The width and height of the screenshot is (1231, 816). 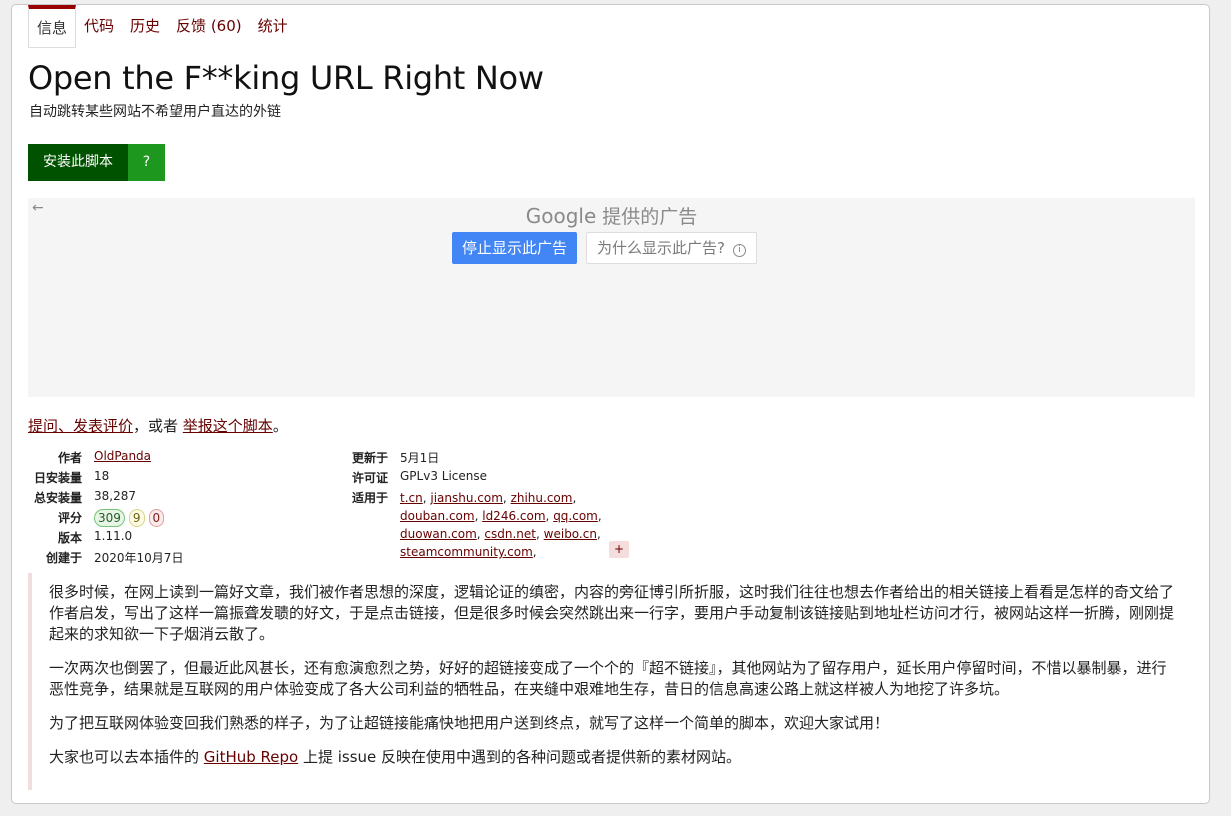 What do you see at coordinates (437, 516) in the screenshot?
I see `site-link: douban.com` at bounding box center [437, 516].